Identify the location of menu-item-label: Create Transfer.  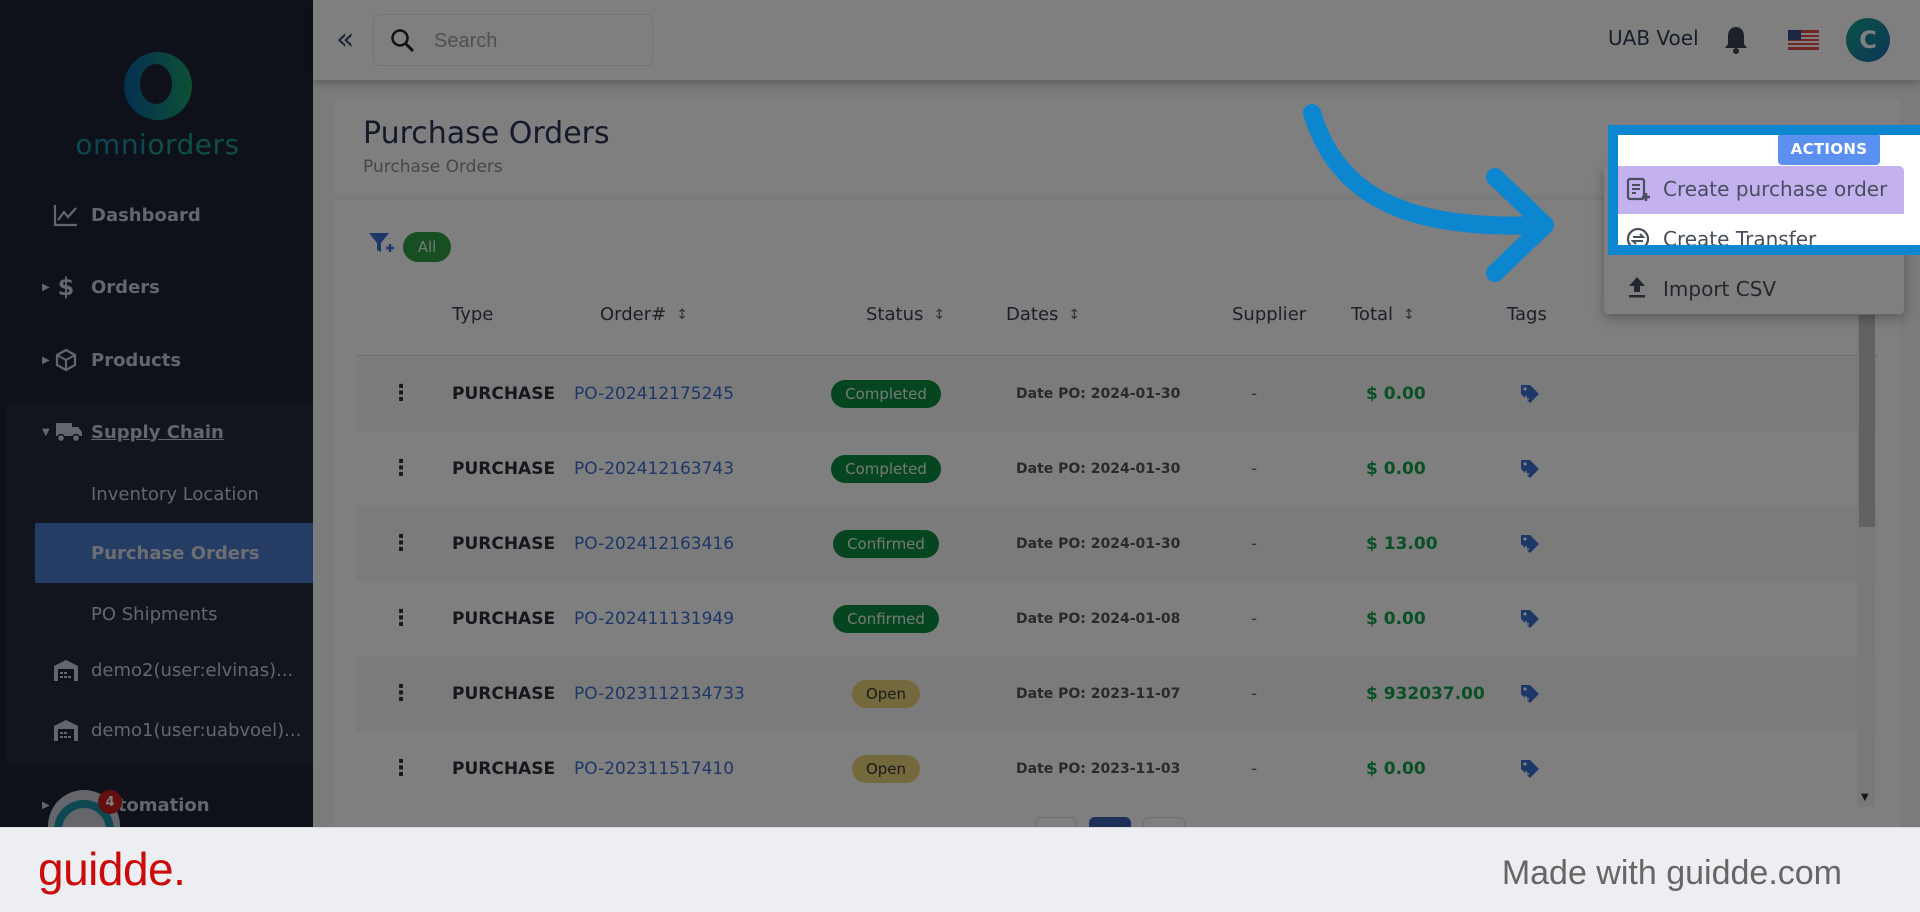
(1740, 239).